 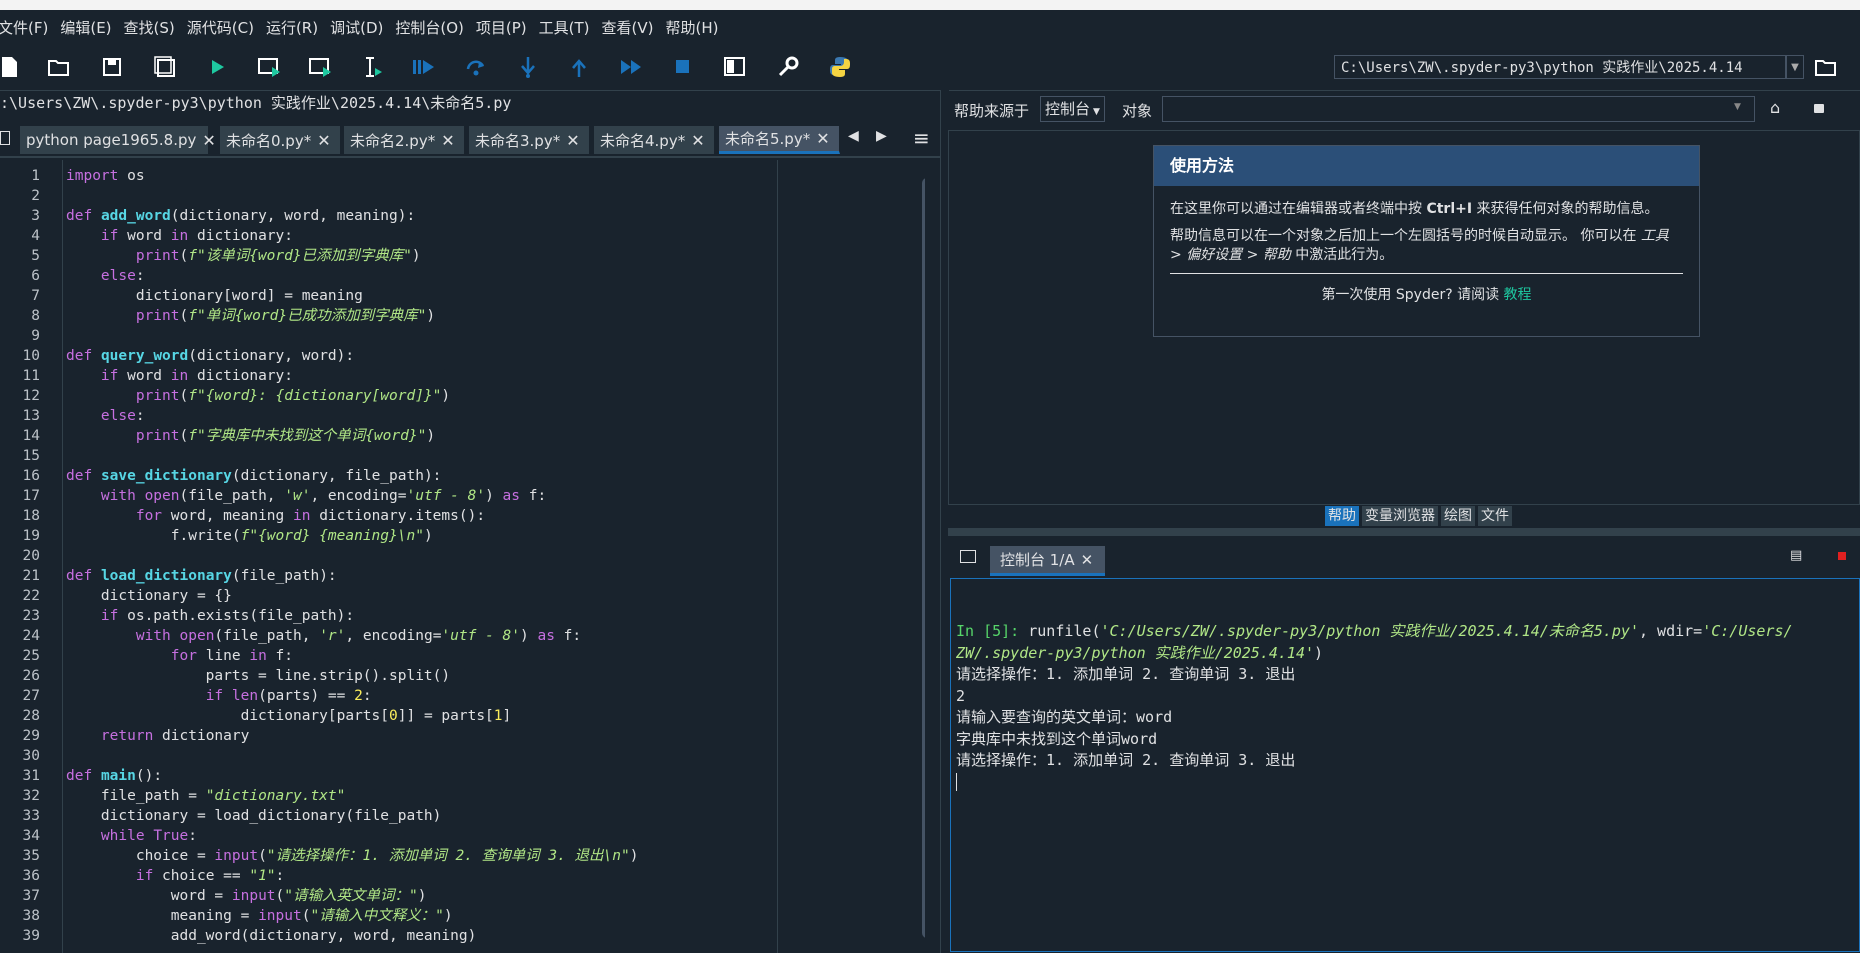 I want to click on menu-file: 文件(F), so click(x=27, y=27).